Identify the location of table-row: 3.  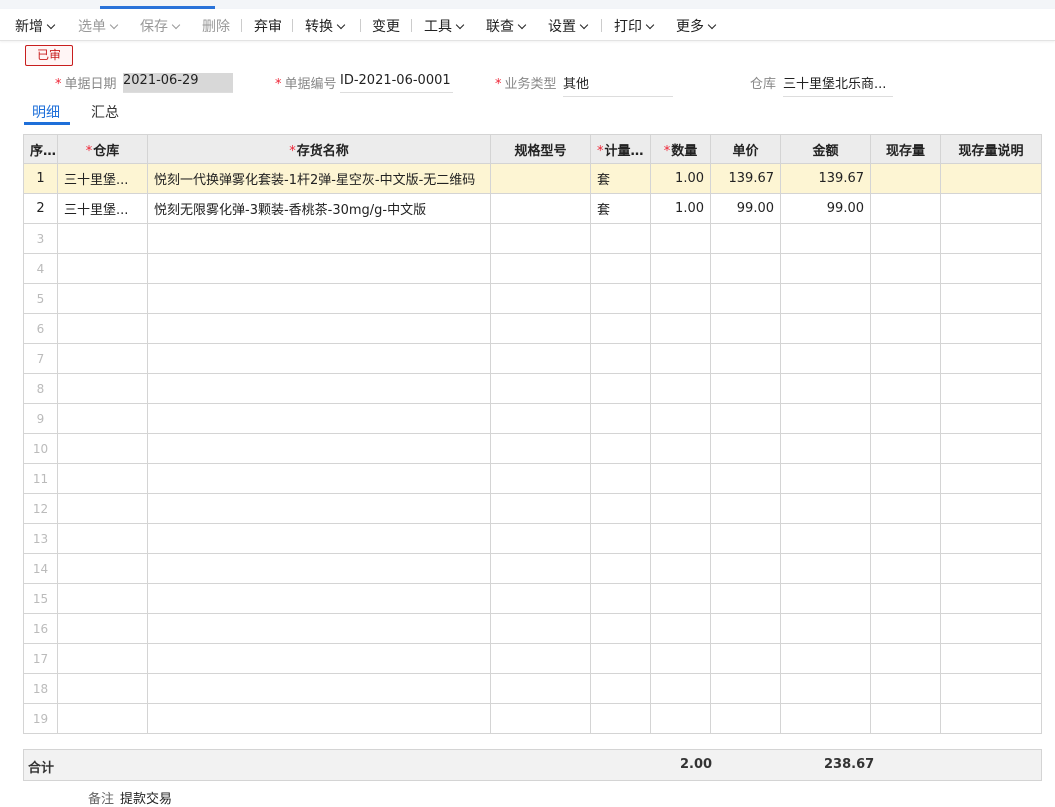
(532, 238).